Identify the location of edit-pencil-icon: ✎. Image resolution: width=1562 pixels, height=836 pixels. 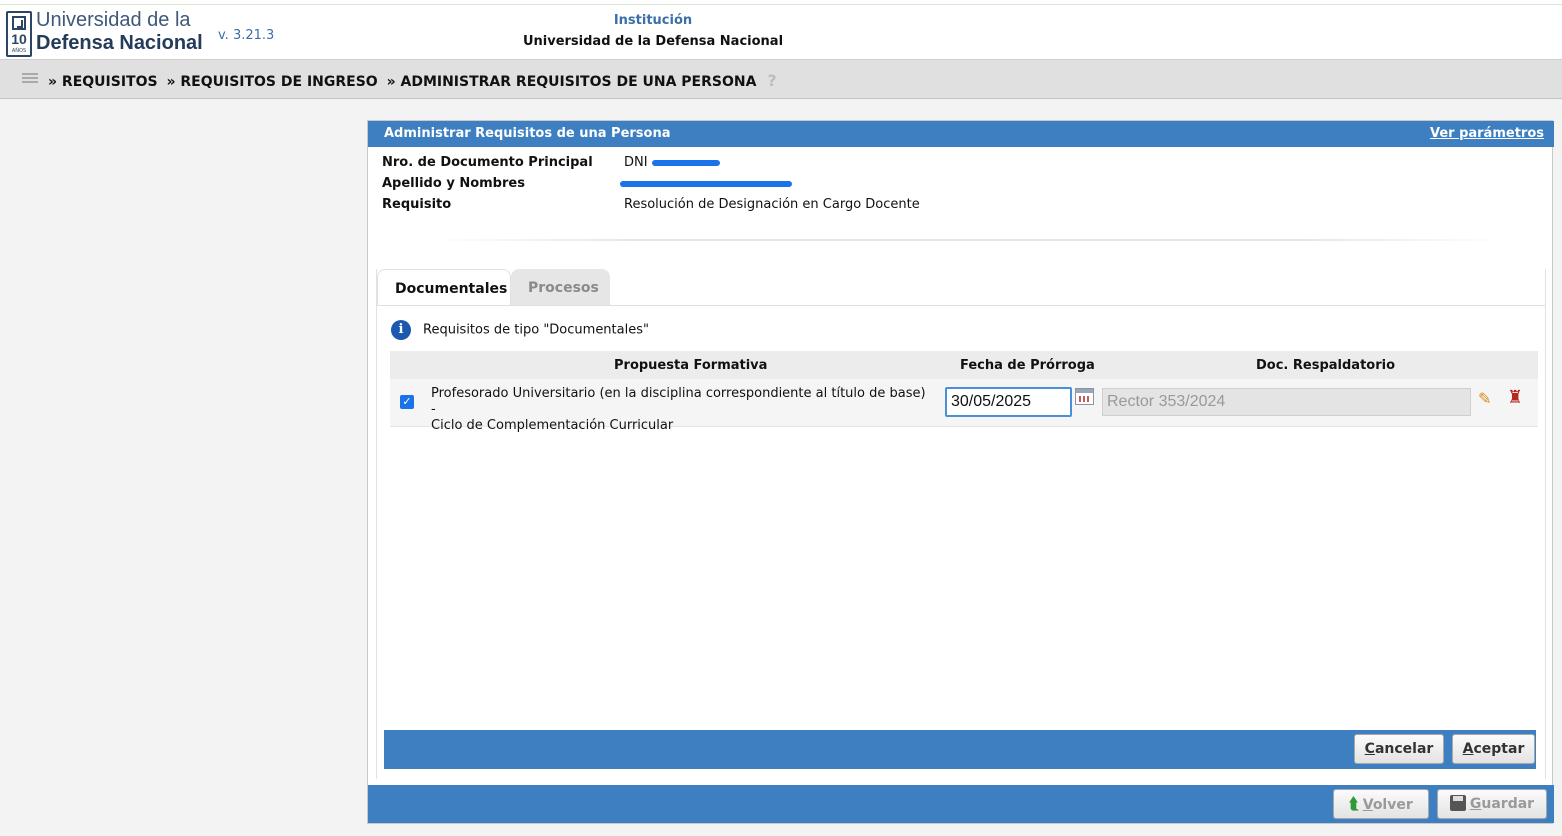
(1487, 398).